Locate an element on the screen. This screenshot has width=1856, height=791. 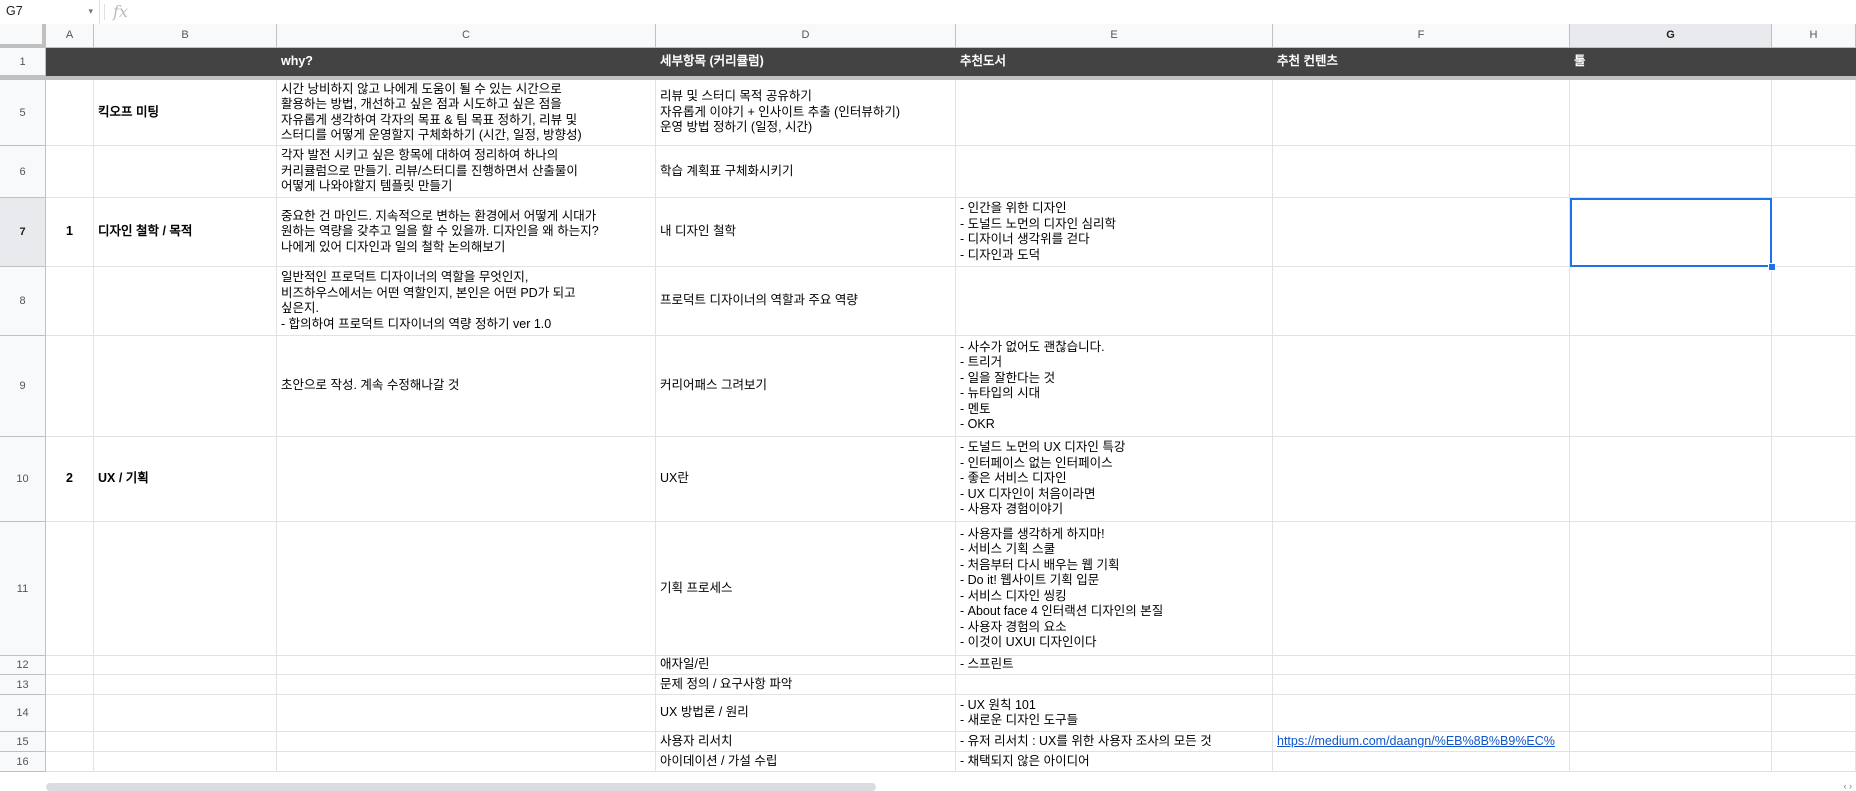
cell-d7: 내 디자인 철학 is located at coordinates (806, 232).